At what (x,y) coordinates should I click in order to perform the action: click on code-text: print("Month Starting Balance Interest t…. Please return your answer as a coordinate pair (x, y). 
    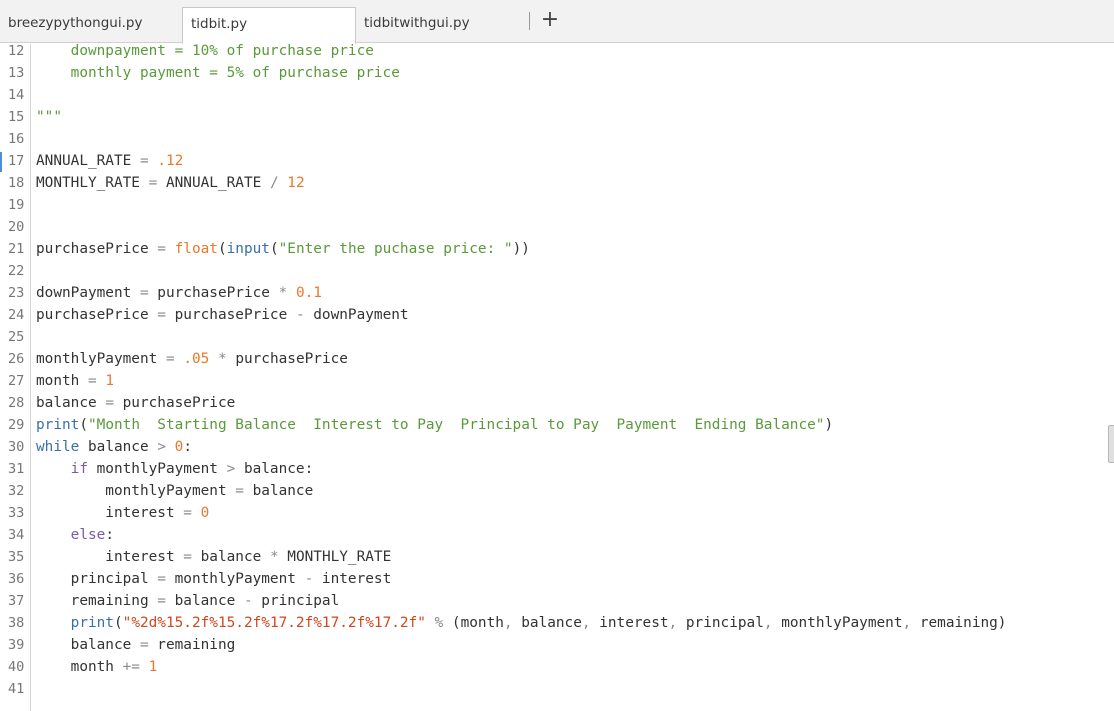
    Looking at the image, I should click on (434, 425).